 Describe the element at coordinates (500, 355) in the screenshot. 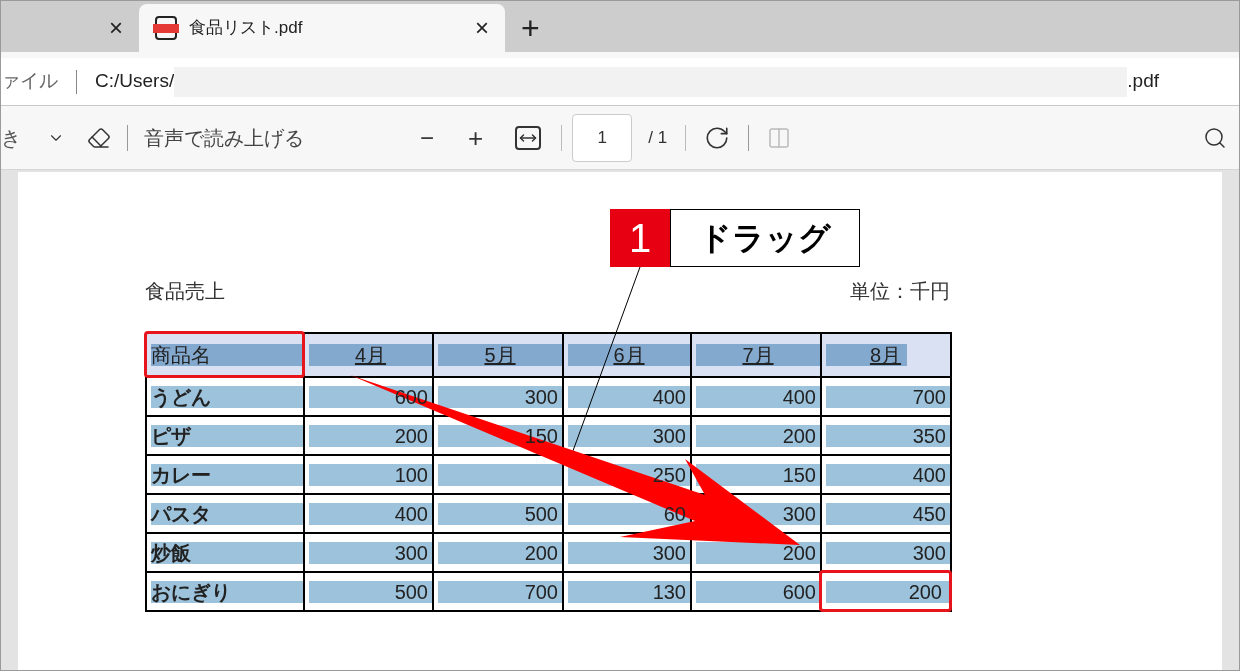

I see `column-header: 5月` at that location.